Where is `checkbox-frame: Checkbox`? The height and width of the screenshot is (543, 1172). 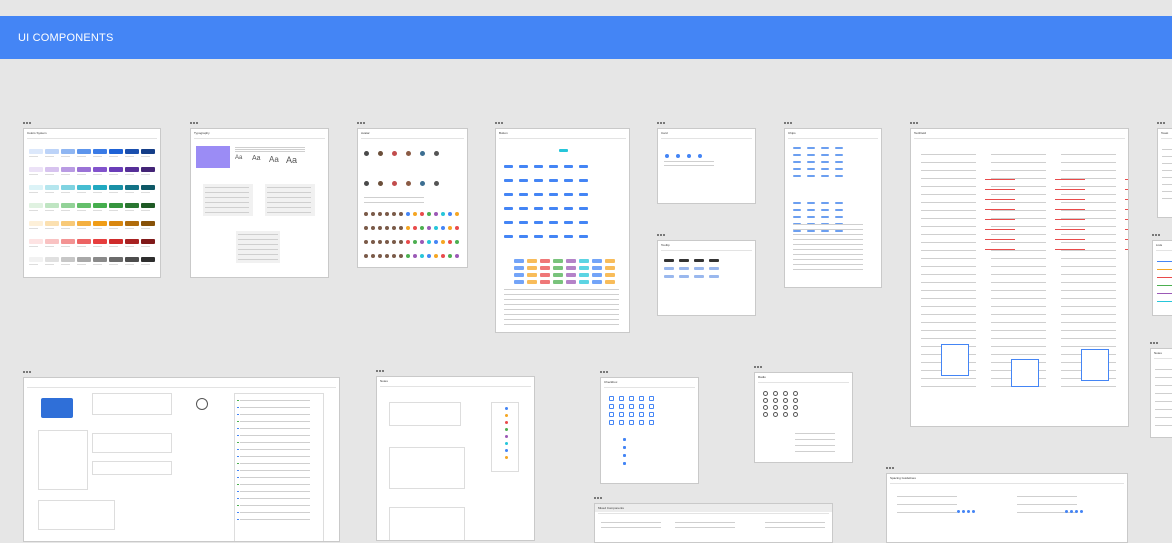 checkbox-frame: Checkbox is located at coordinates (649, 430).